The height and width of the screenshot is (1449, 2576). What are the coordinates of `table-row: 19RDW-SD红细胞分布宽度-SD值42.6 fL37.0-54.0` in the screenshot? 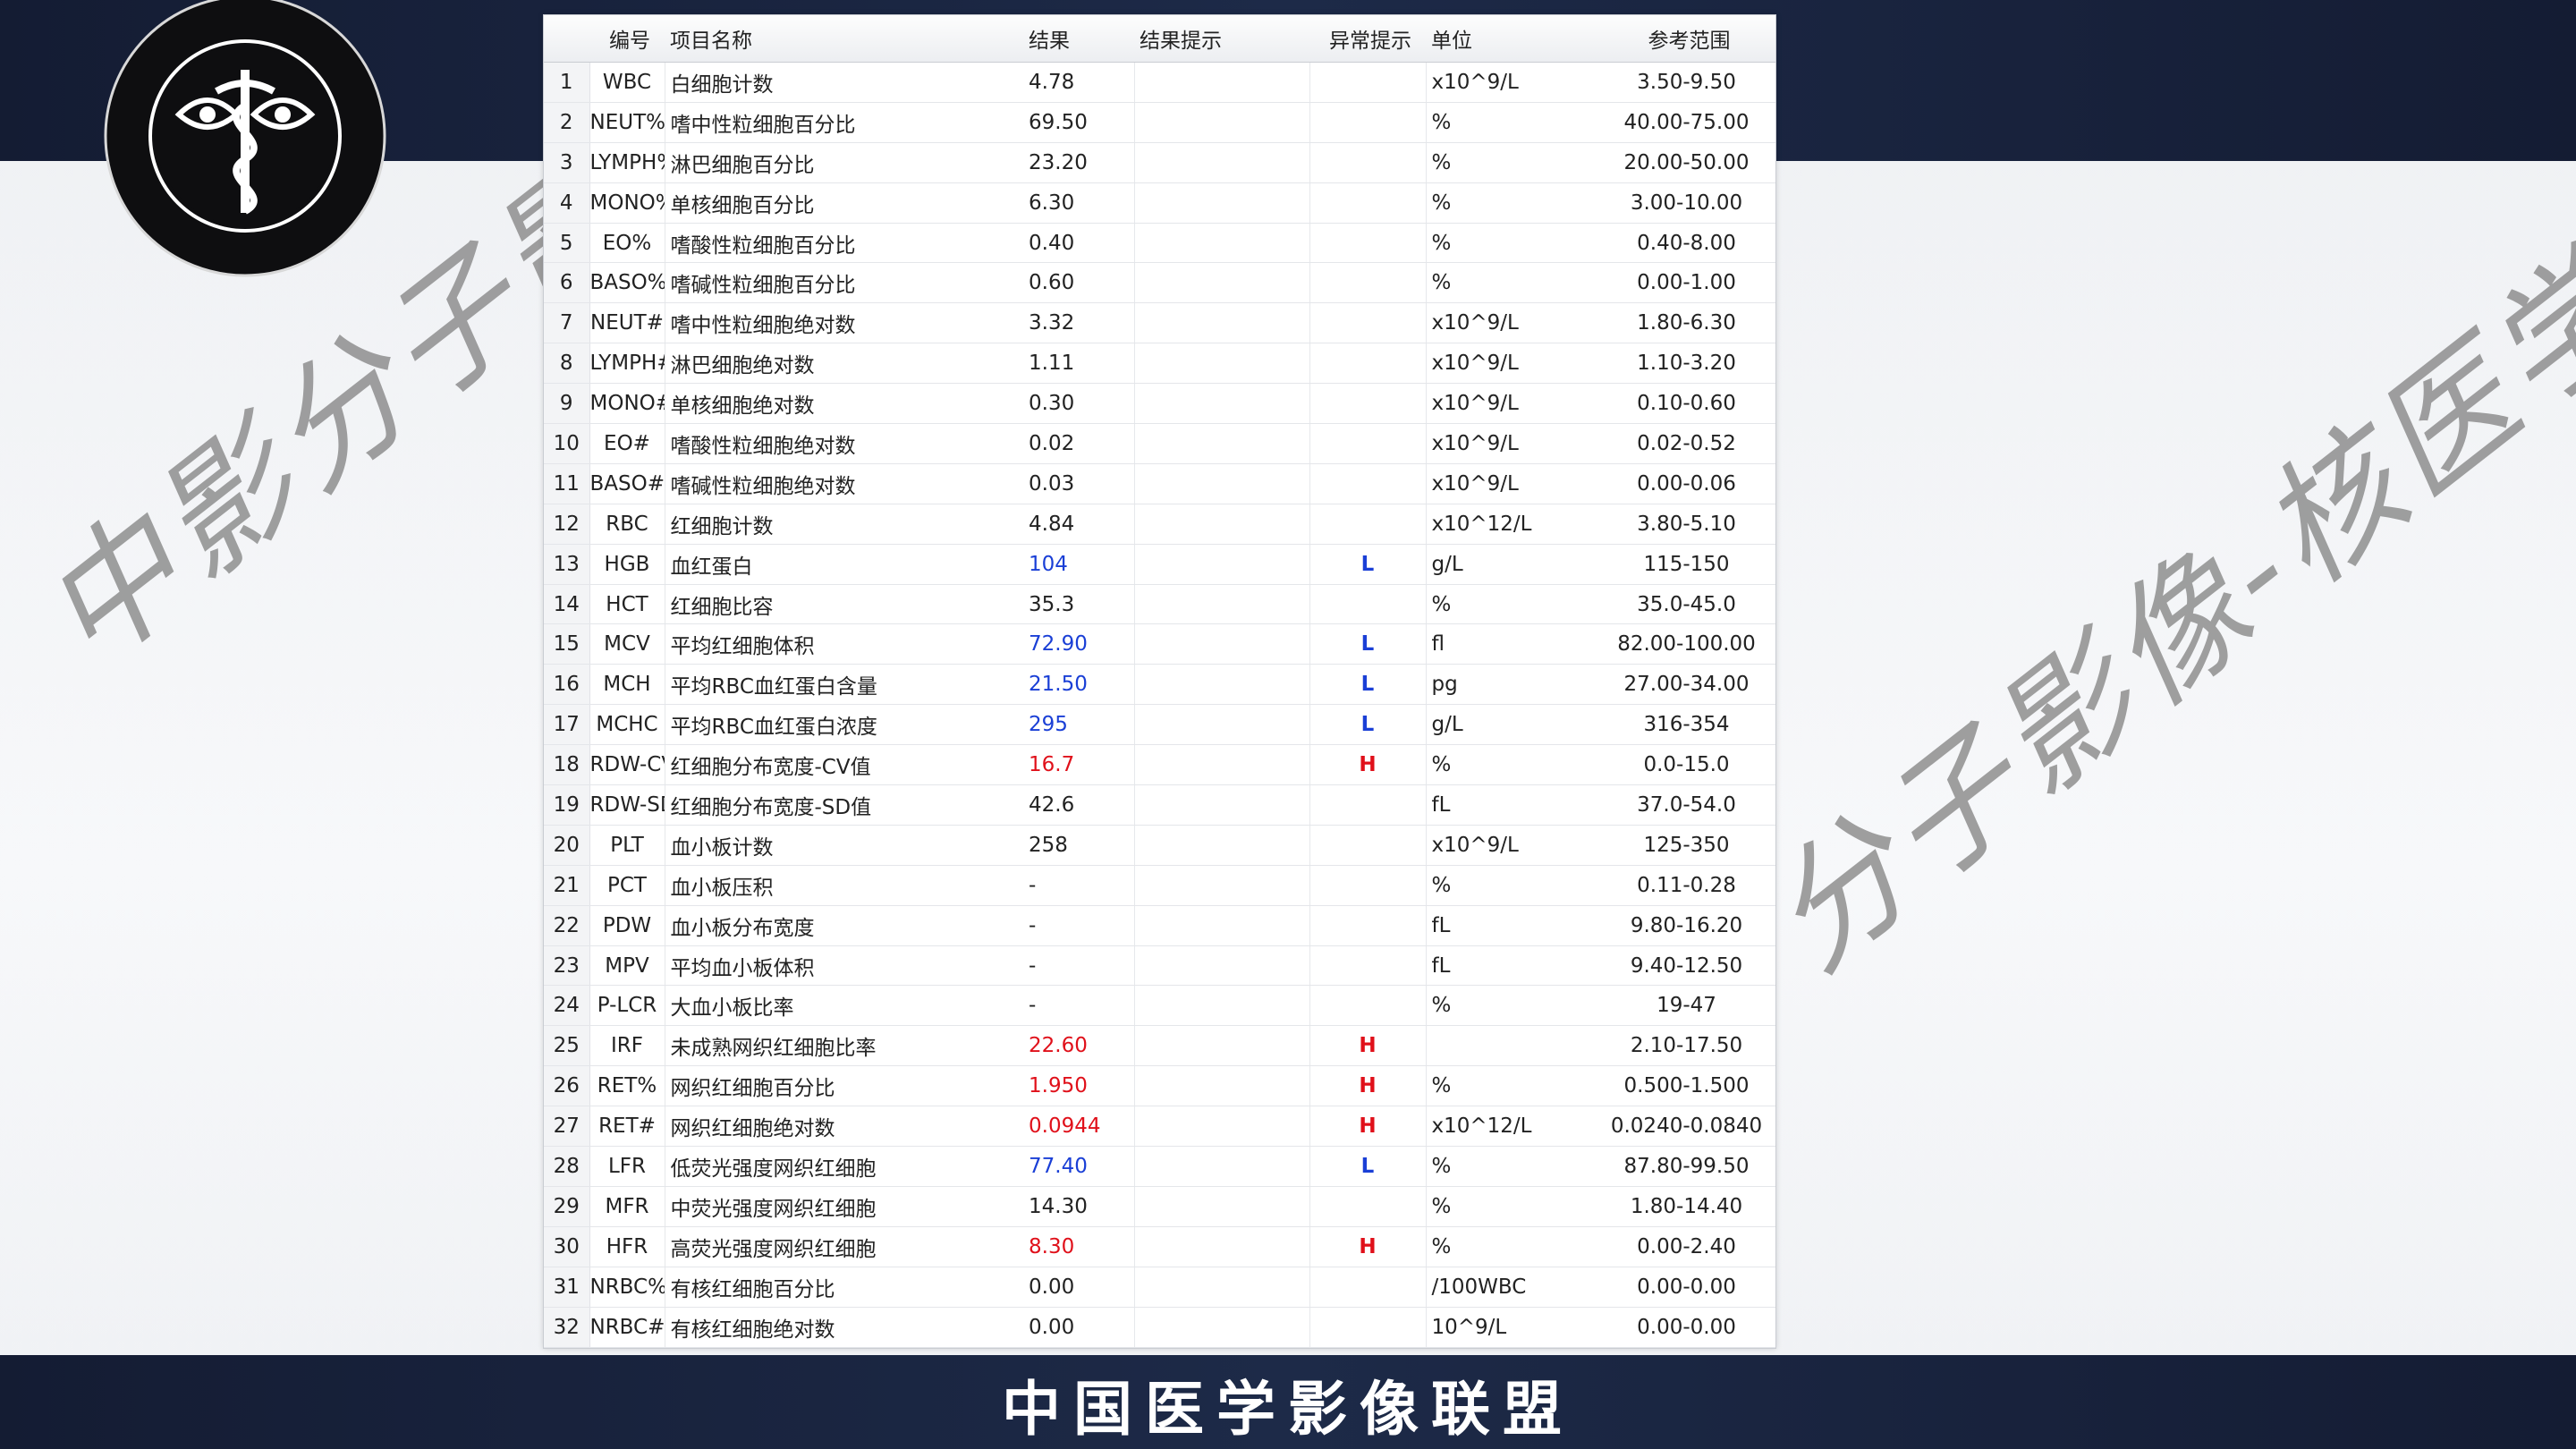 It's located at (1159, 805).